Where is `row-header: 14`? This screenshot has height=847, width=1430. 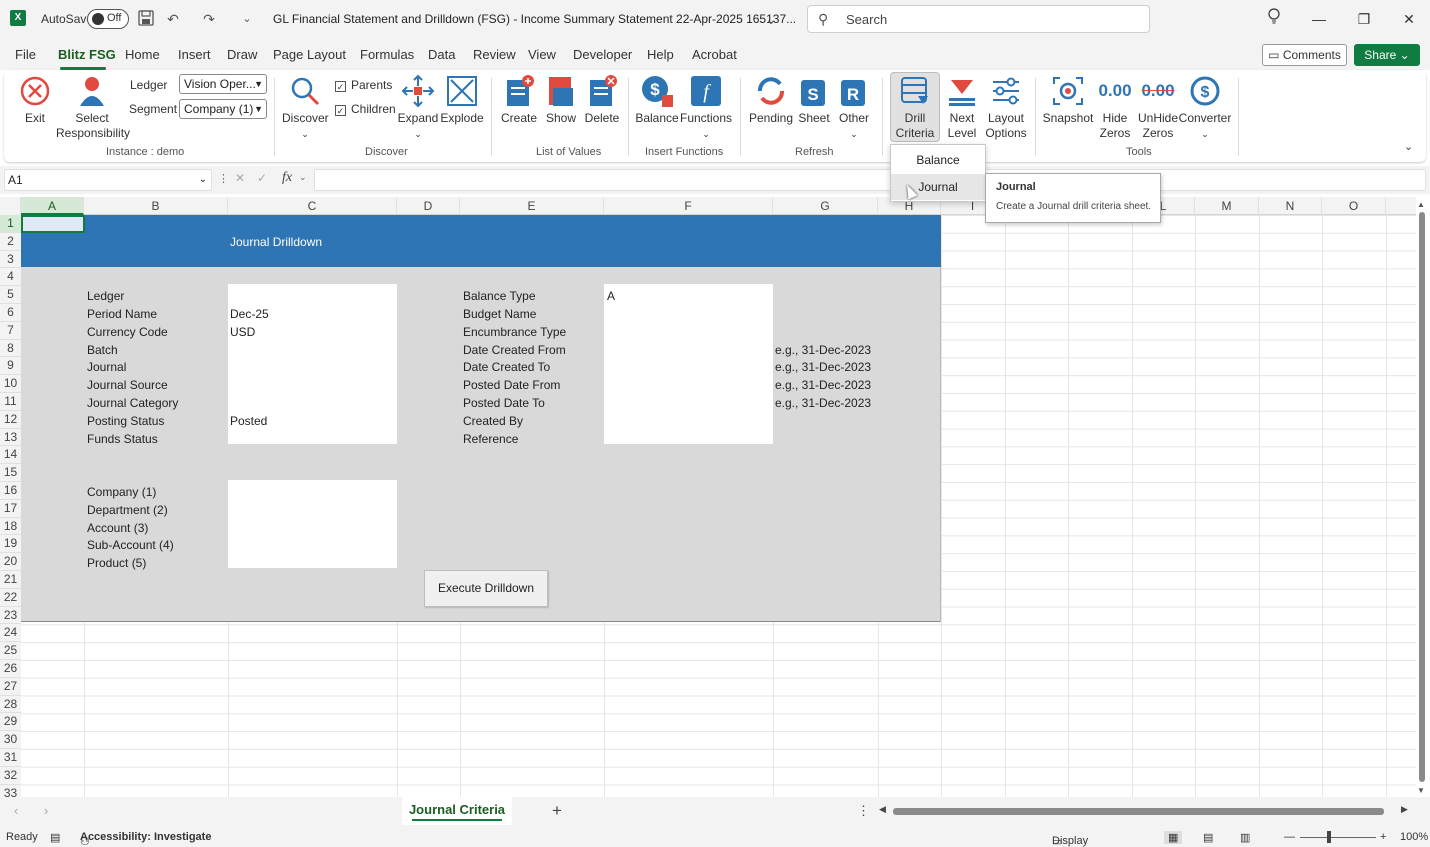 row-header: 14 is located at coordinates (10, 455).